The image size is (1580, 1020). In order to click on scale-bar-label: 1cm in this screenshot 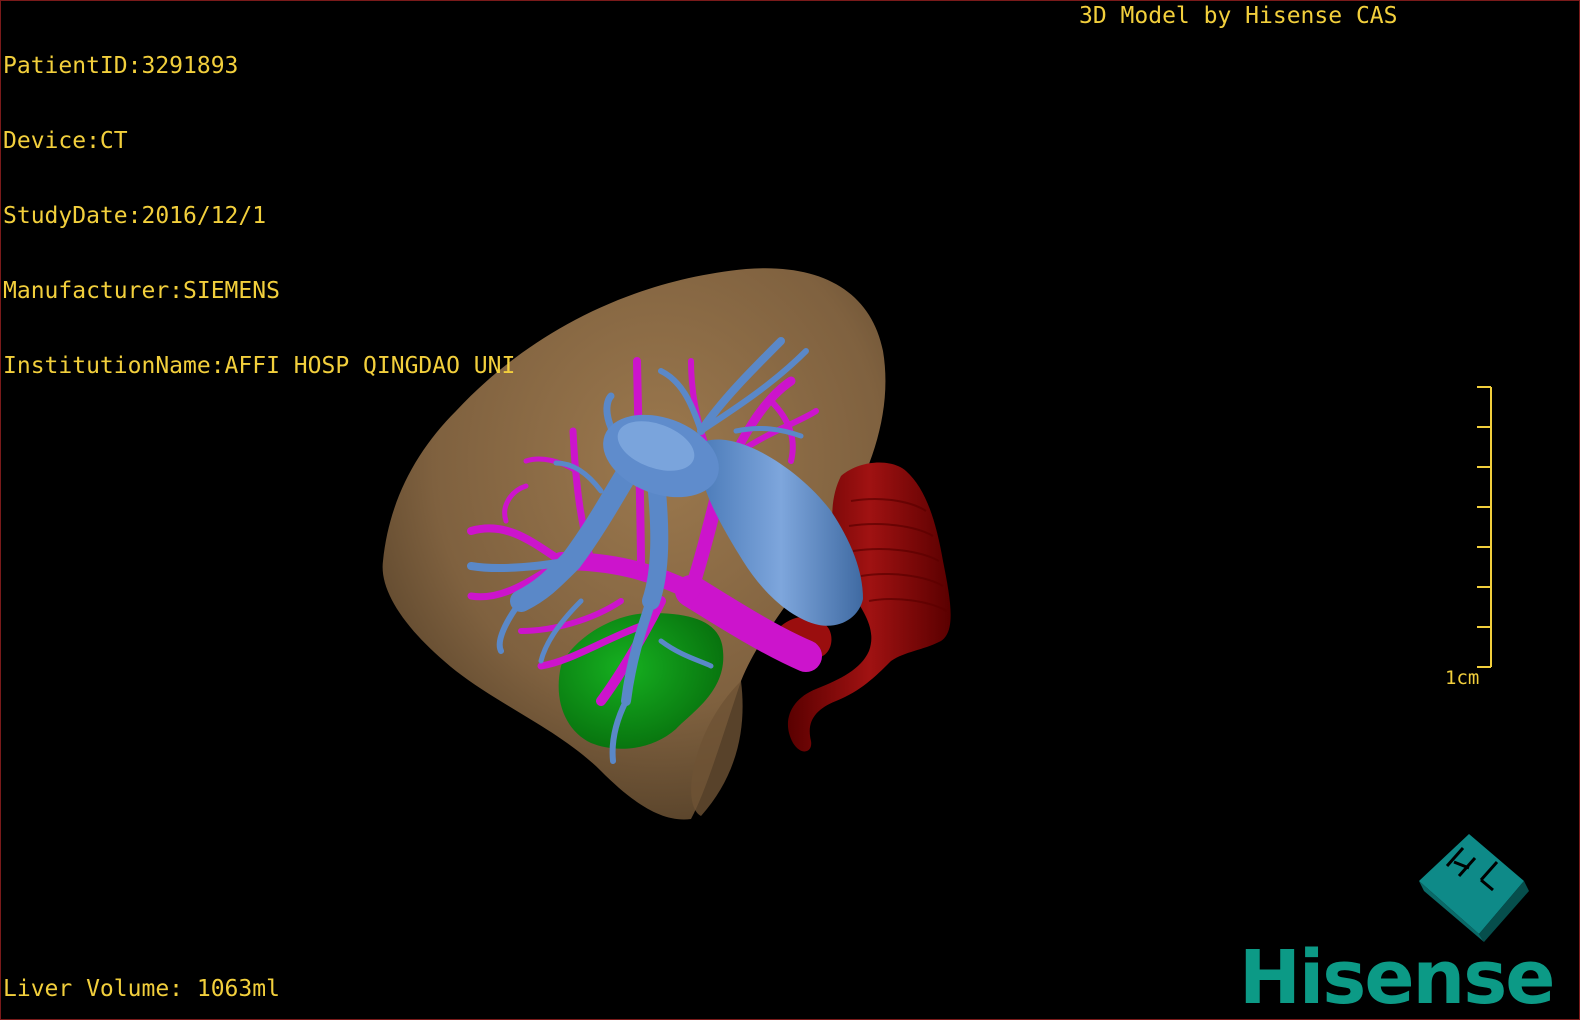, I will do `click(1462, 678)`.